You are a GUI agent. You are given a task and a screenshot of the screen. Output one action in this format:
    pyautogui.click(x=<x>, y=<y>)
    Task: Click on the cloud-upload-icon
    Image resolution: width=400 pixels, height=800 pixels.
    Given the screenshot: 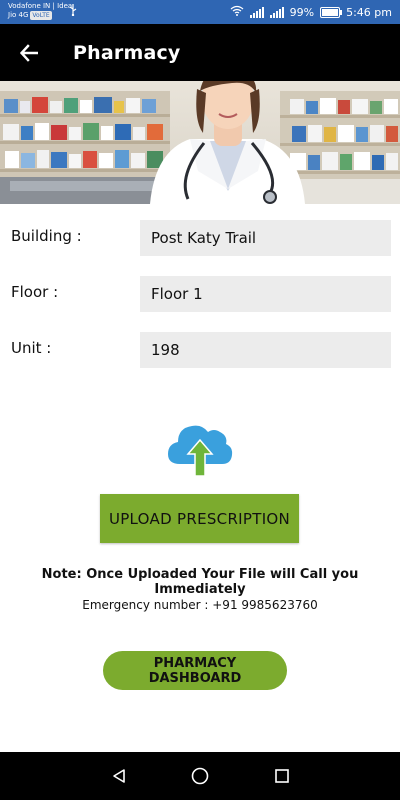 What is the action you would take?
    pyautogui.click(x=200, y=450)
    